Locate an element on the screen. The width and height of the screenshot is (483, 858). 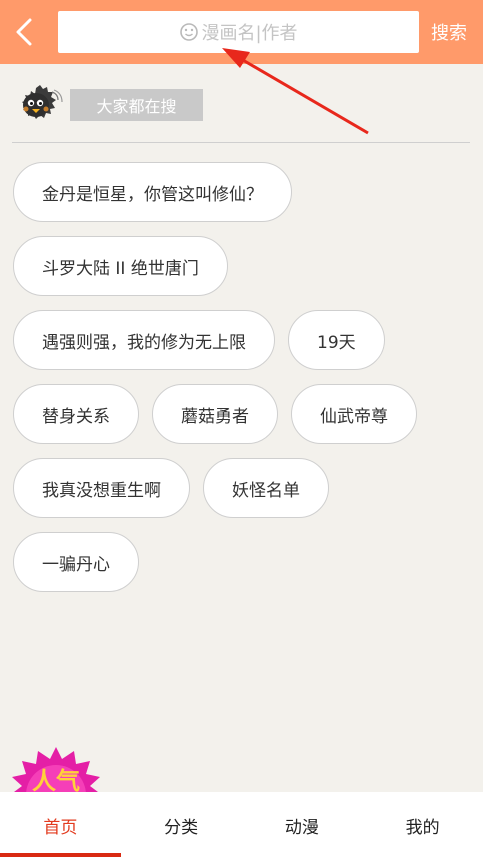
popularity-badge: 人气 is located at coordinates (56, 772).